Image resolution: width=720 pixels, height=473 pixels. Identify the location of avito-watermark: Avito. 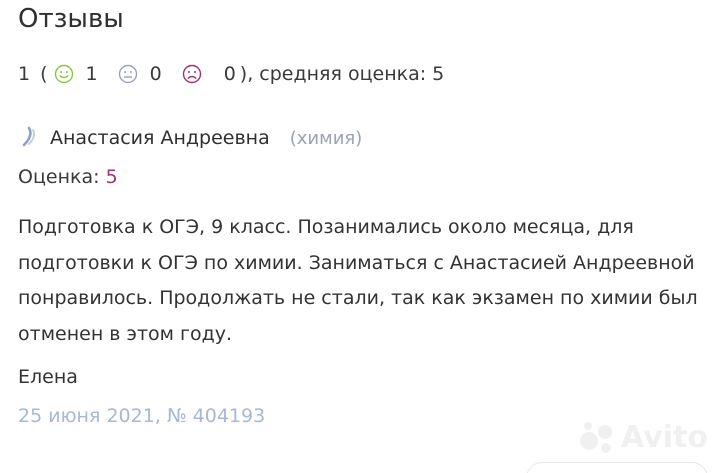
(642, 437).